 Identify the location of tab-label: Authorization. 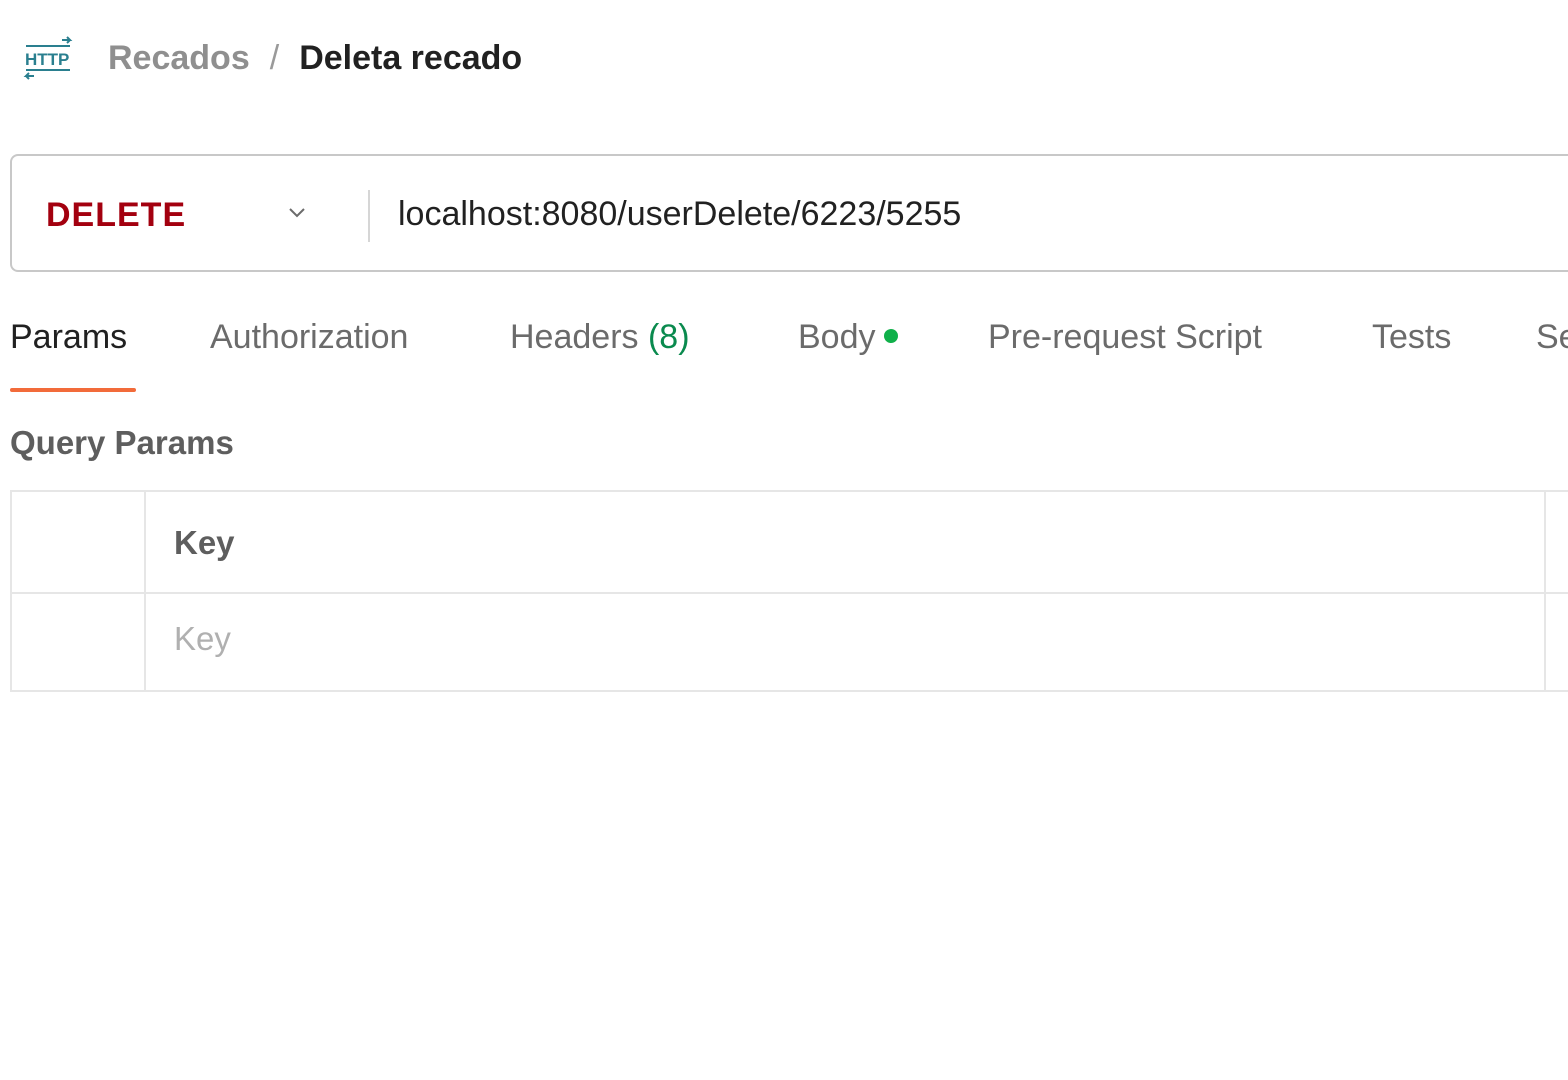
(309, 337).